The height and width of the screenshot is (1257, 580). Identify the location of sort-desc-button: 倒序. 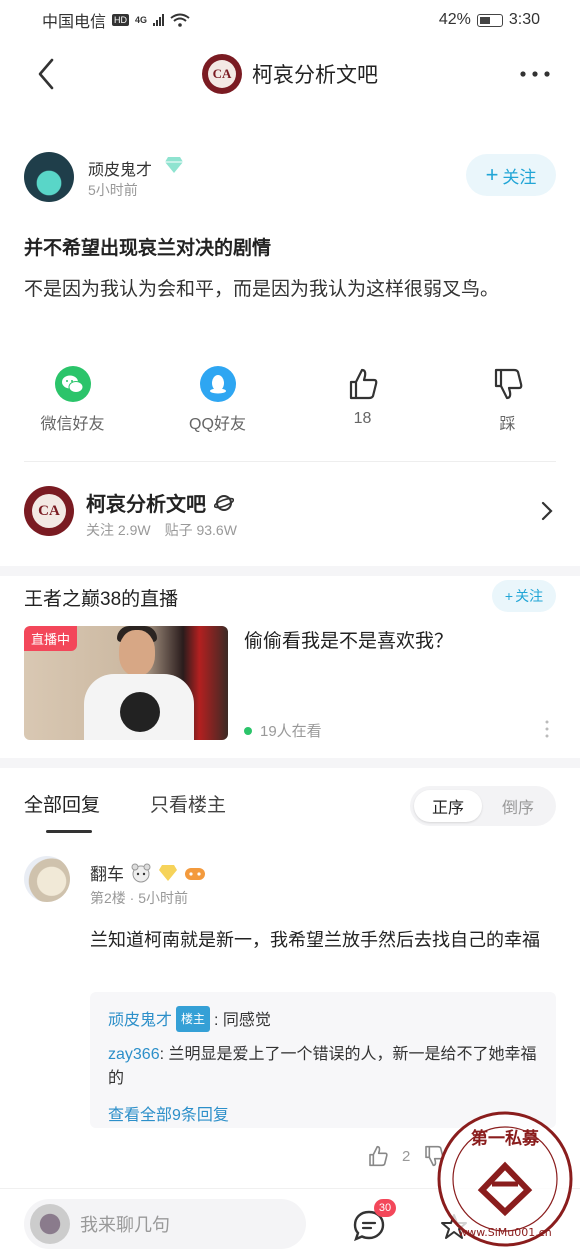
(518, 806).